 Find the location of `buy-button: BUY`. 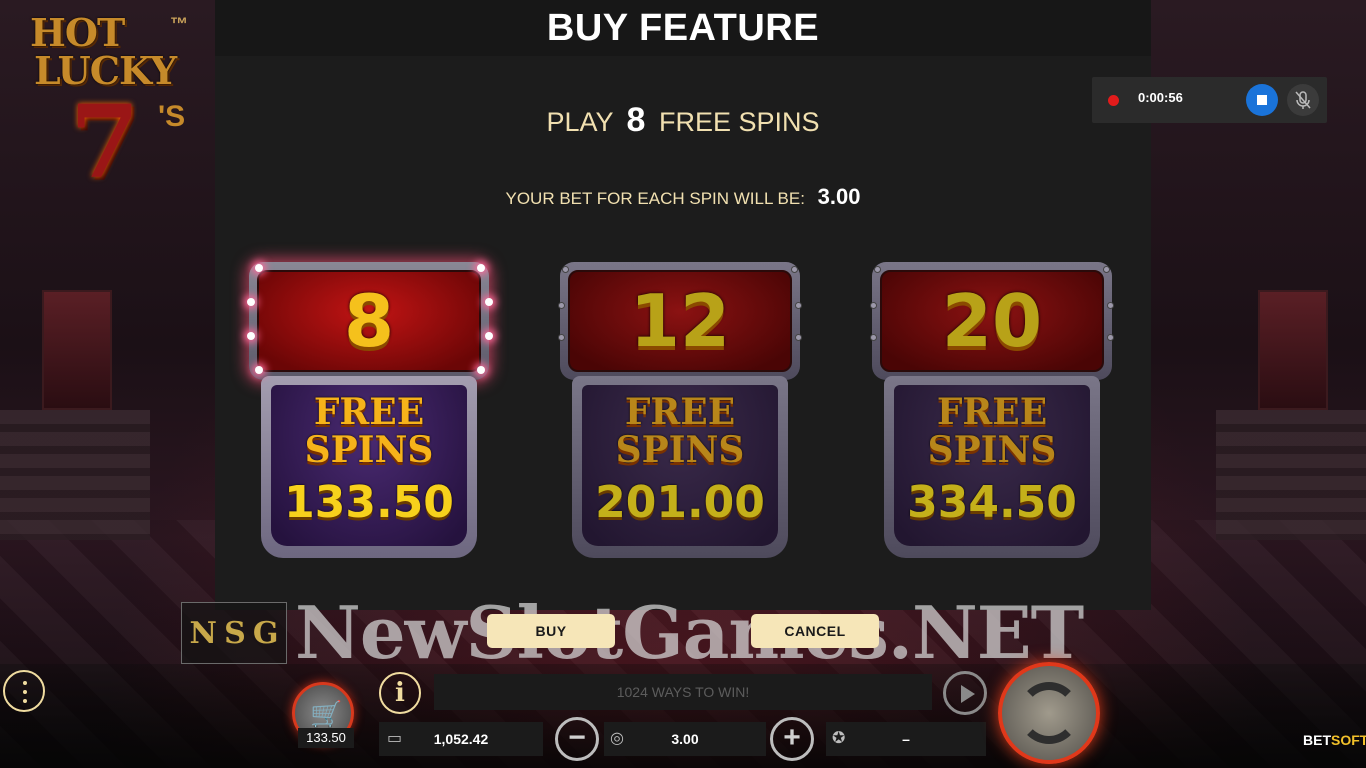

buy-button: BUY is located at coordinates (551, 631).